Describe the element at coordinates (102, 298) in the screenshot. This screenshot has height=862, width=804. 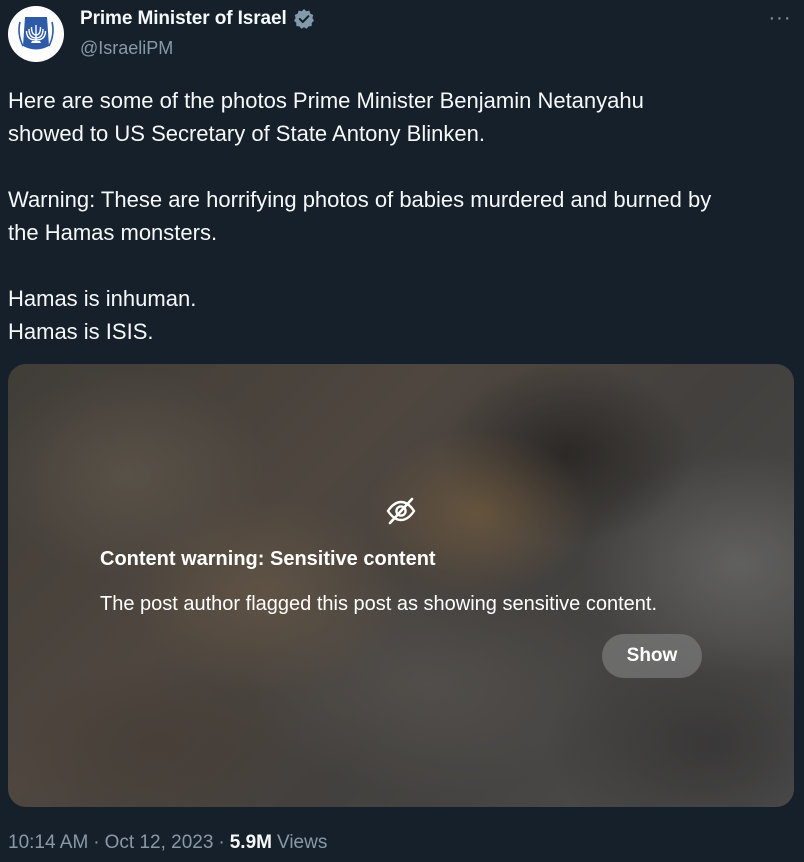
I see `tweet-text-line: Hamas is inhuman.` at that location.